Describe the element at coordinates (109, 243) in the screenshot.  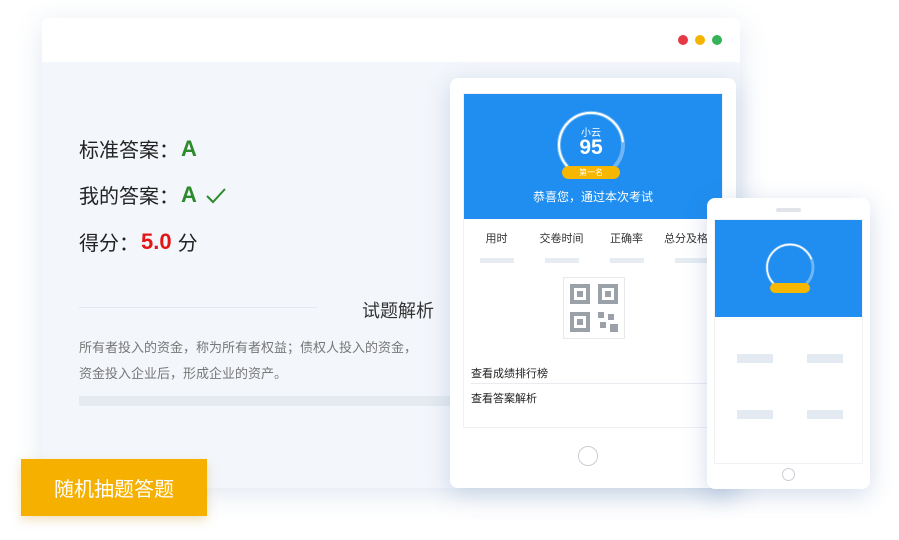
I see `score-label: 得分：` at that location.